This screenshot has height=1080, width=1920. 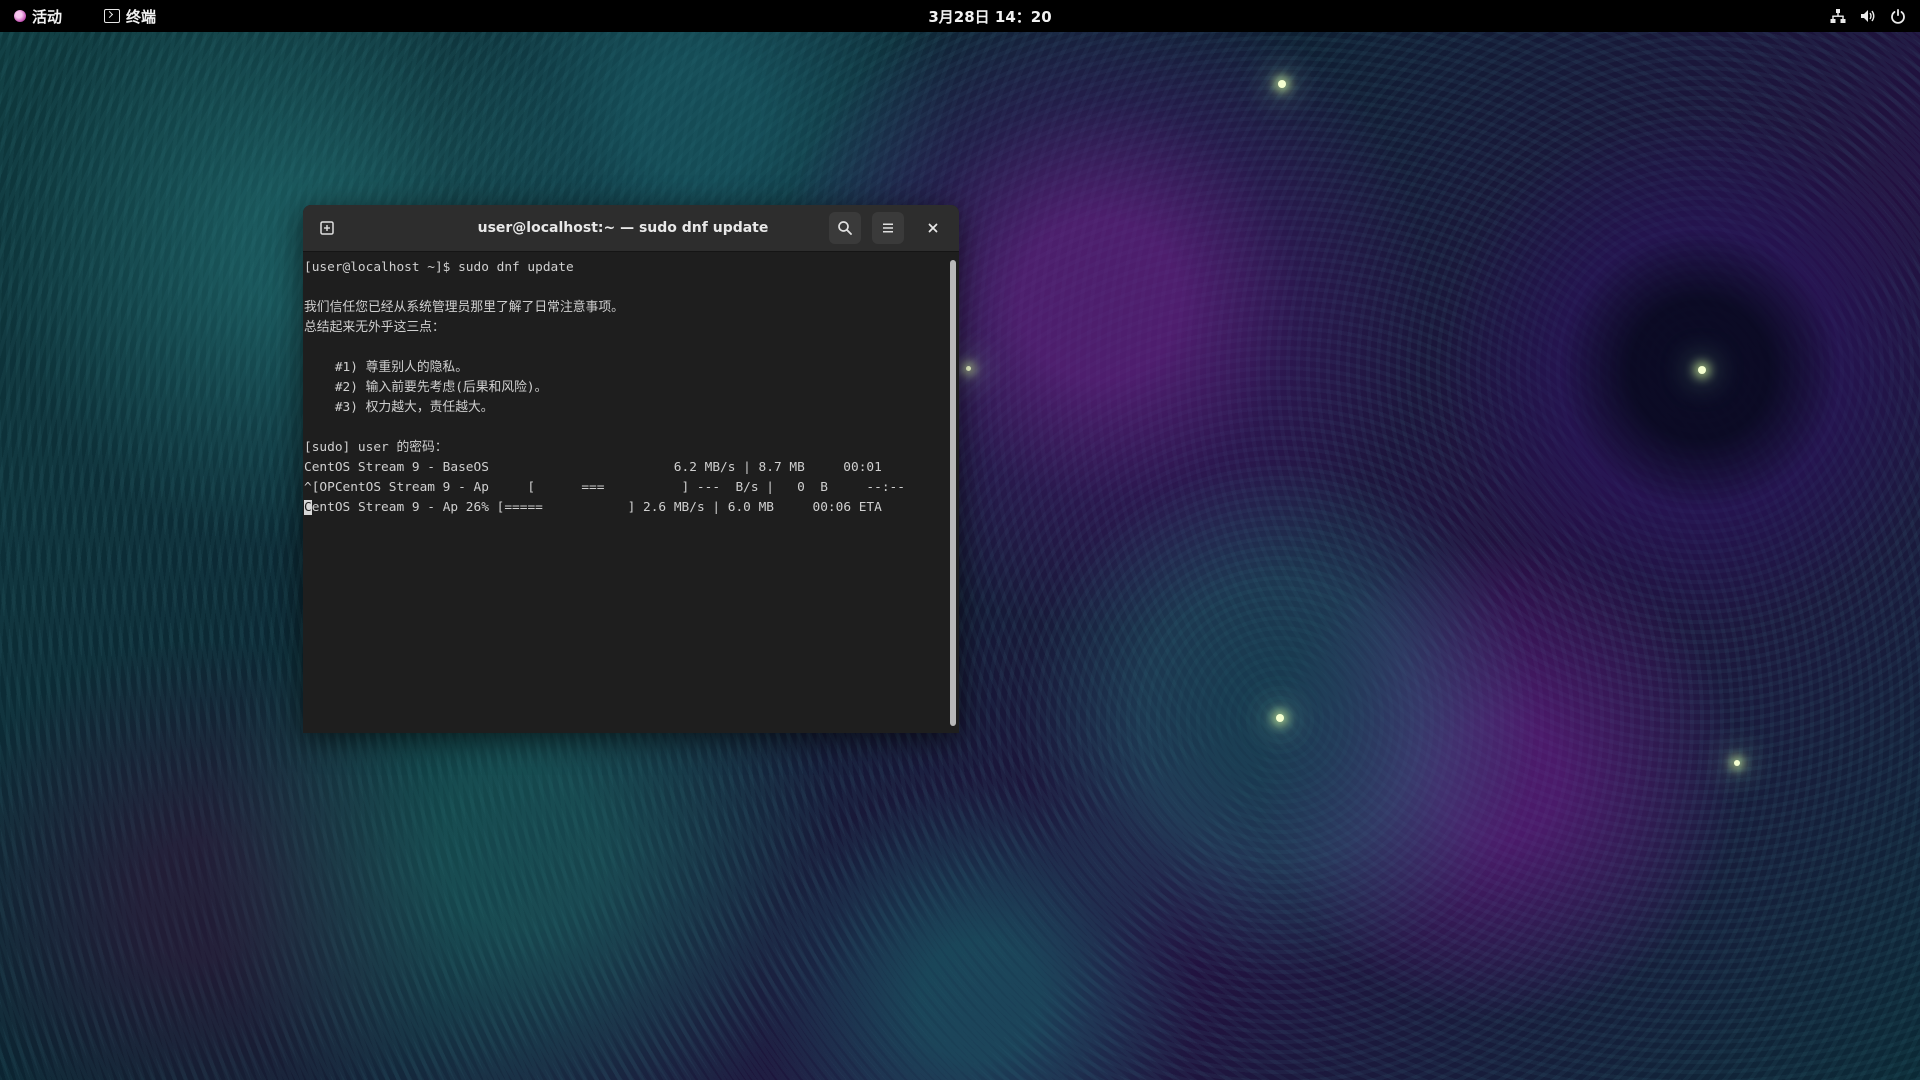 I want to click on new-tab-icon, so click(x=327, y=228).